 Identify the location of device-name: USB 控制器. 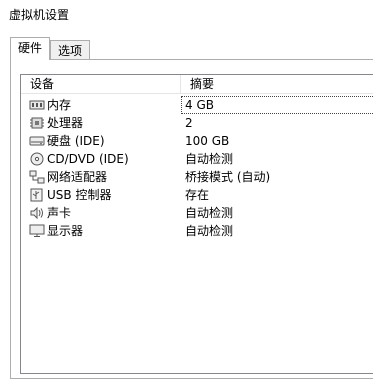
(79, 195).